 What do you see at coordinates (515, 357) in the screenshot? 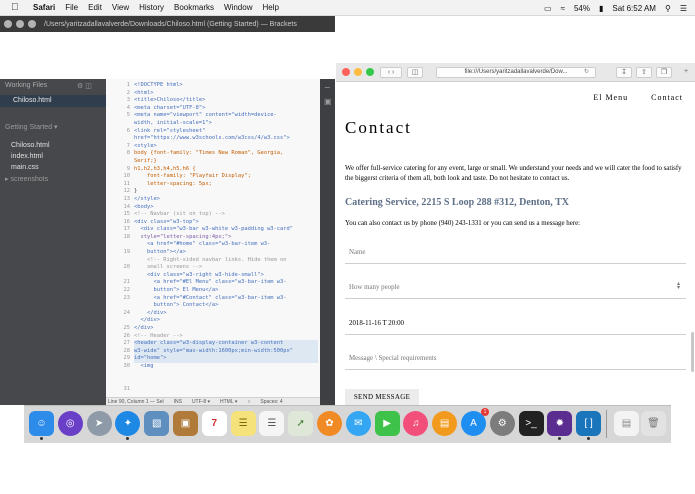
I see `message-field: Message \ Special requirements` at bounding box center [515, 357].